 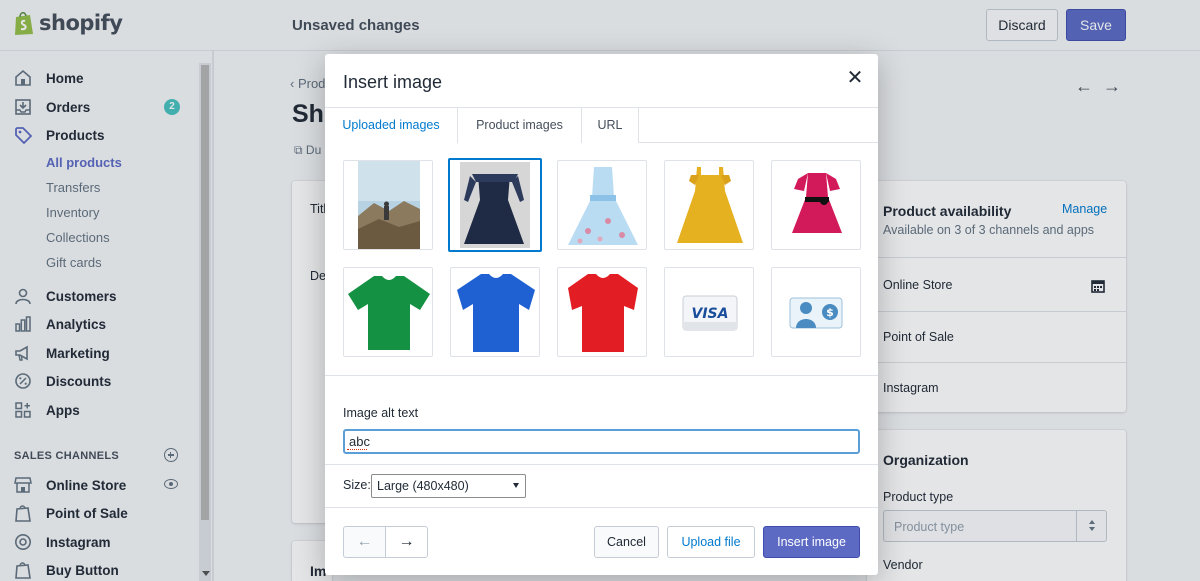 I want to click on mountain-hiker-image, so click(x=388, y=205).